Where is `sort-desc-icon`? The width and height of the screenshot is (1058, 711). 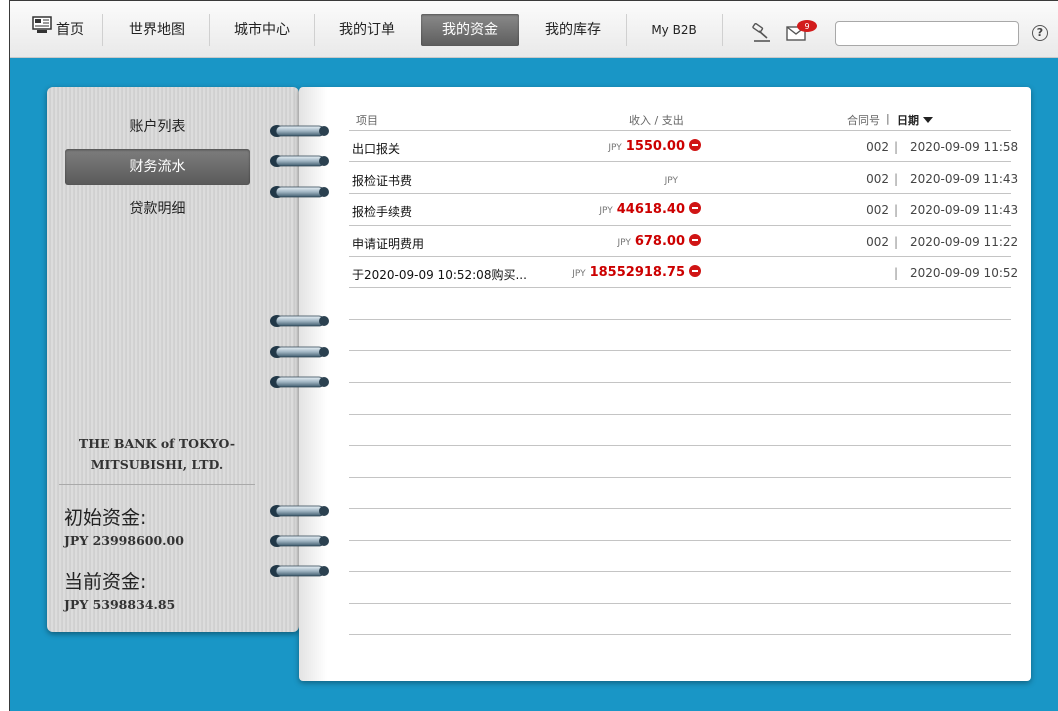 sort-desc-icon is located at coordinates (927, 120).